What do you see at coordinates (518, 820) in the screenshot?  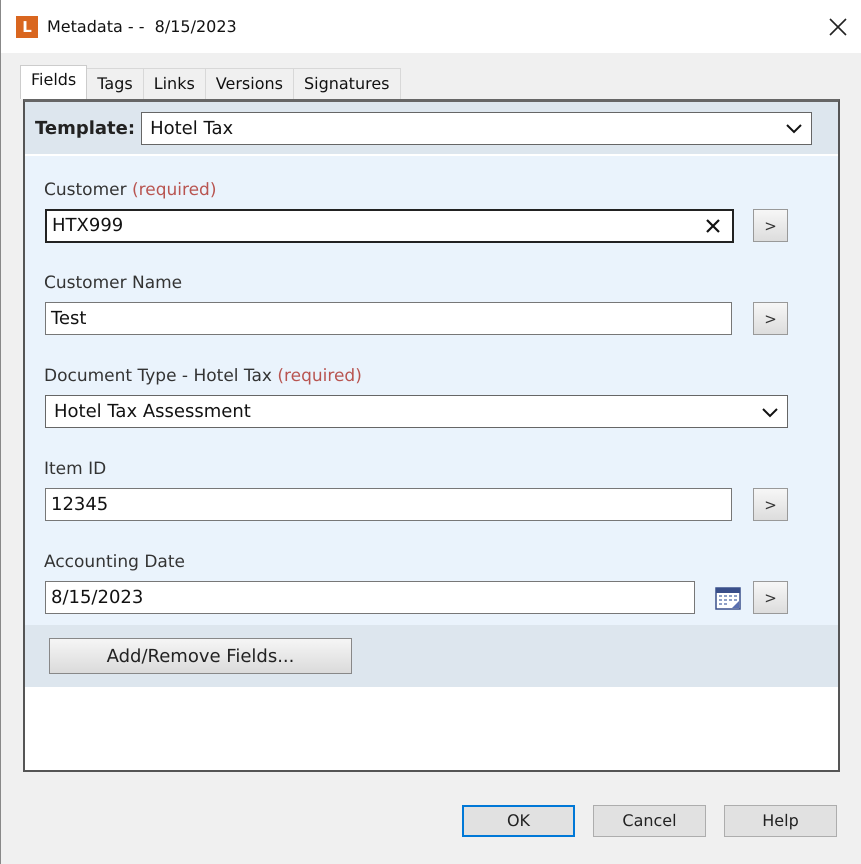 I see `dialog-button: OK` at bounding box center [518, 820].